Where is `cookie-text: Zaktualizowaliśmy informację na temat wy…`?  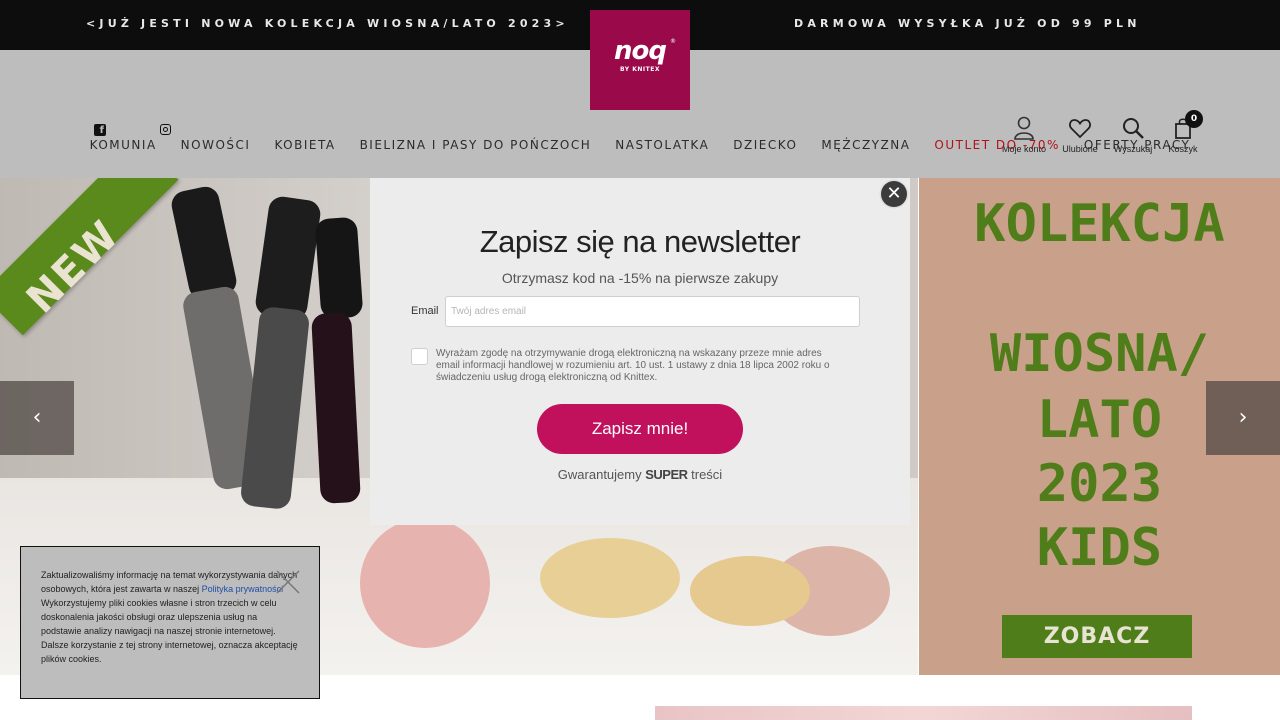
cookie-text: Zaktualizowaliśmy informację na temat wy… is located at coordinates (170, 617).